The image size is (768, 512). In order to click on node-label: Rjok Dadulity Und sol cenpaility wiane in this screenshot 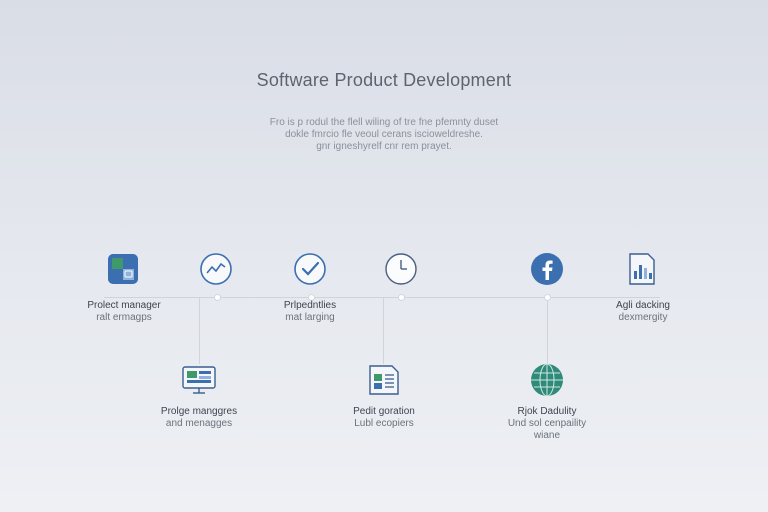, I will do `click(547, 424)`.